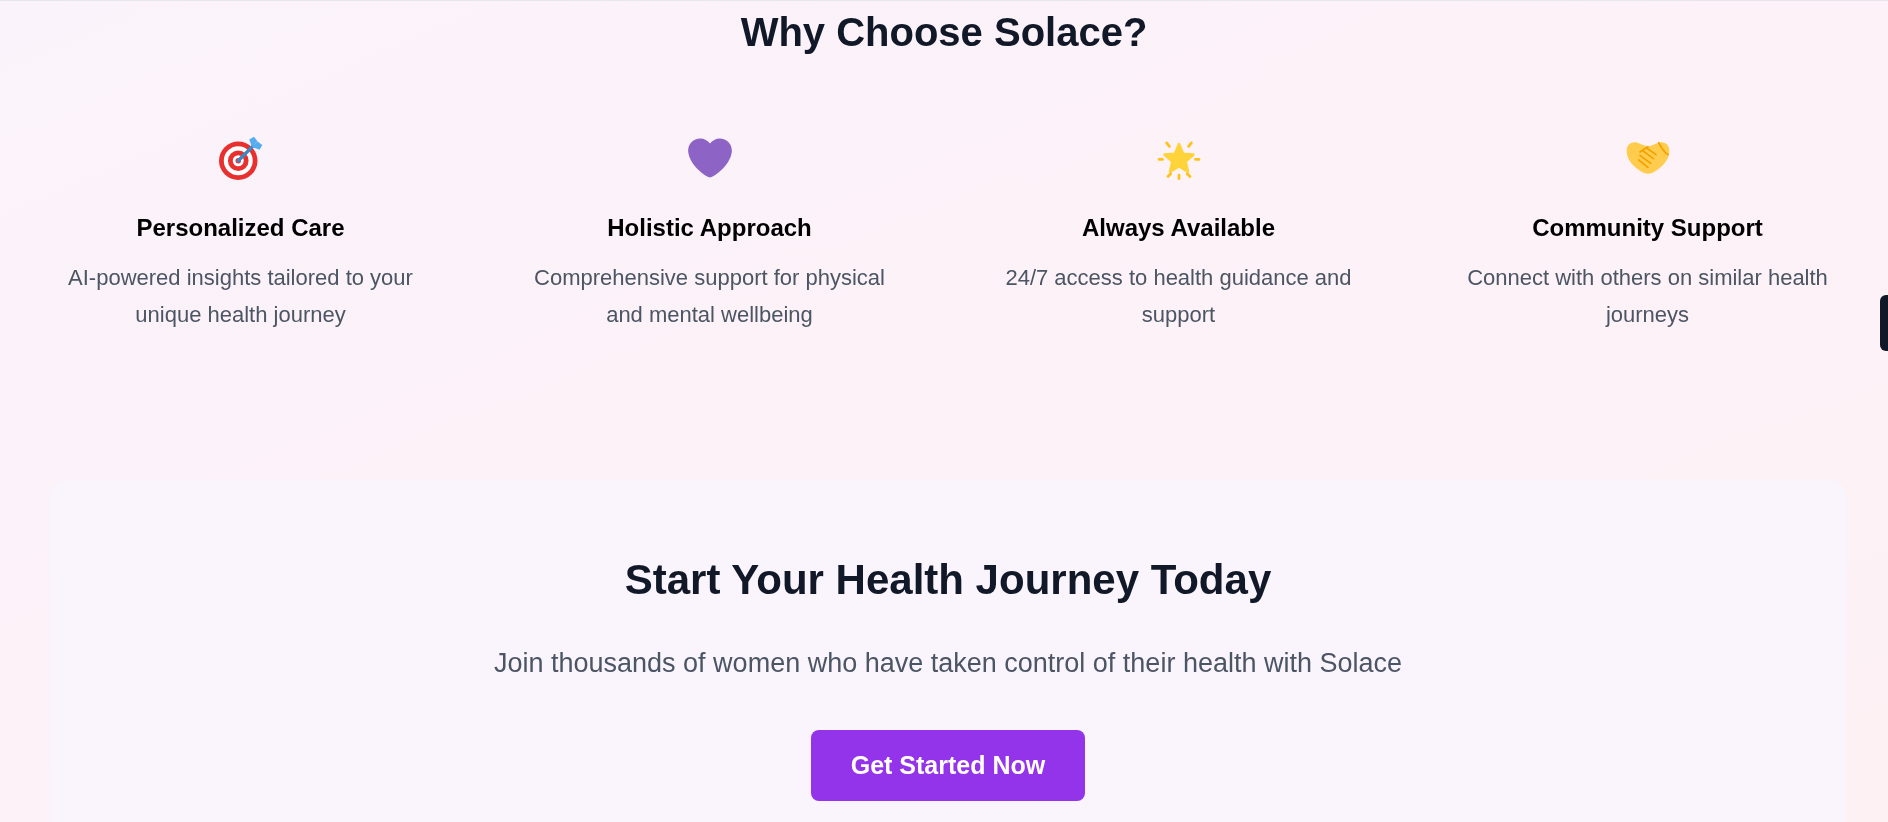  I want to click on feature-title: Personalized Care, so click(240, 228).